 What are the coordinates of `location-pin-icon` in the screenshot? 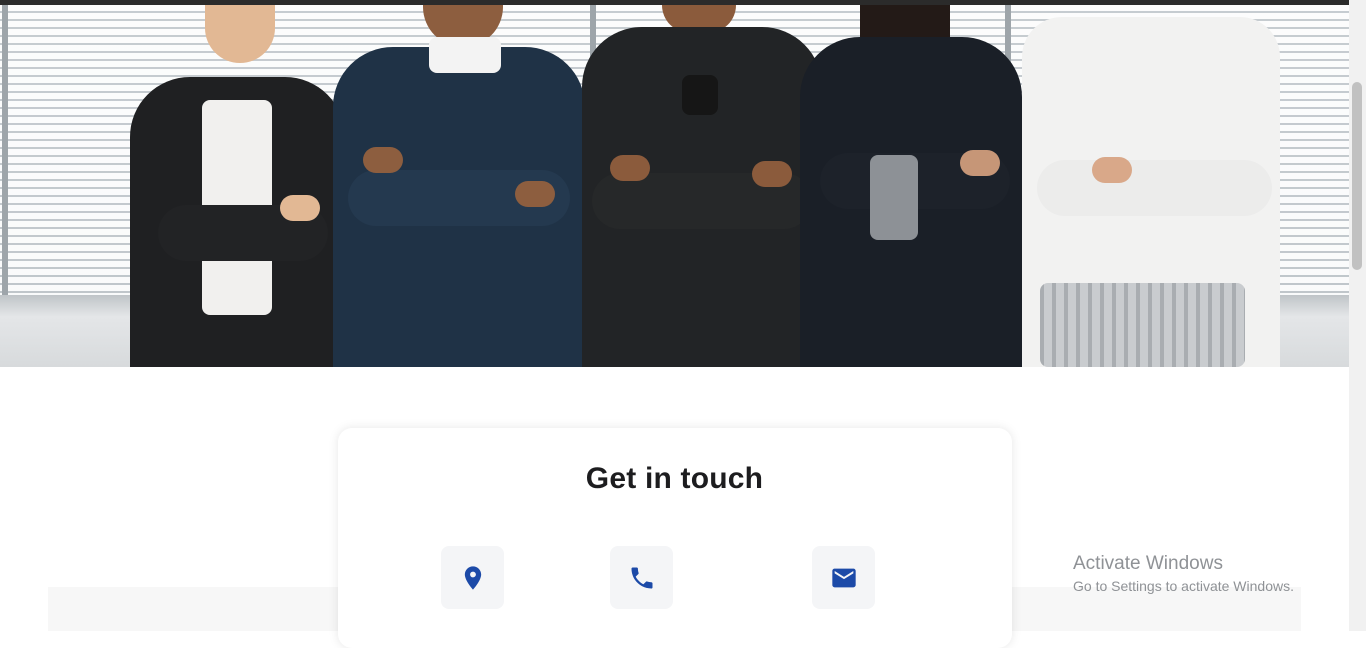 It's located at (472, 577).